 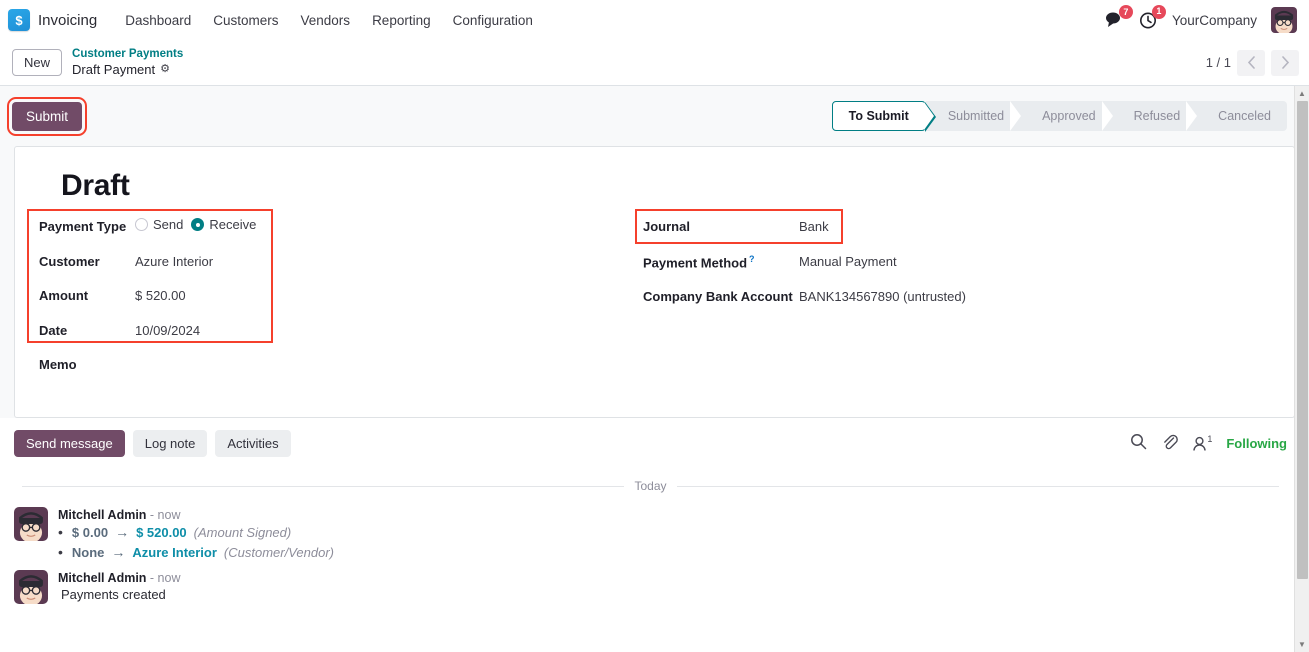 I want to click on status-step-canceled: Canceled, so click(x=1241, y=116).